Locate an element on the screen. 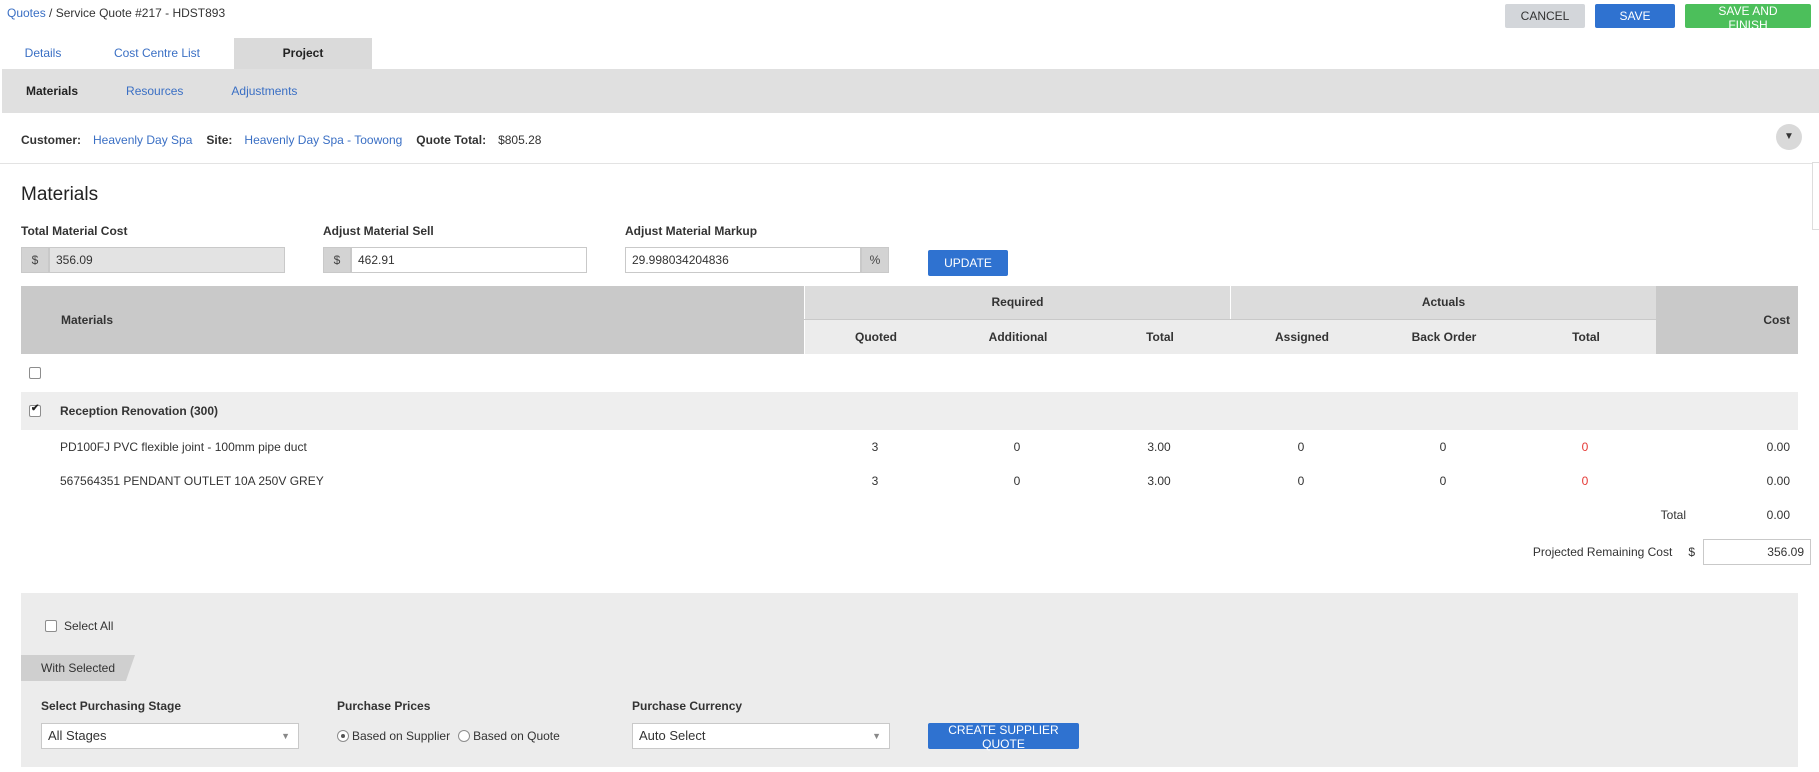  adjust-material-sell-input is located at coordinates (469, 260).